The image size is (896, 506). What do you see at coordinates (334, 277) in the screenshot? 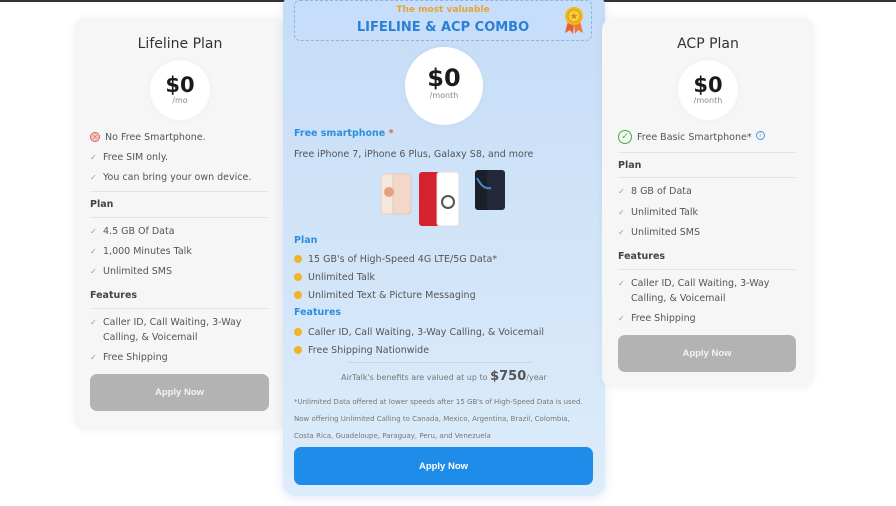
I see `list-item: Unlimited Talk` at bounding box center [334, 277].